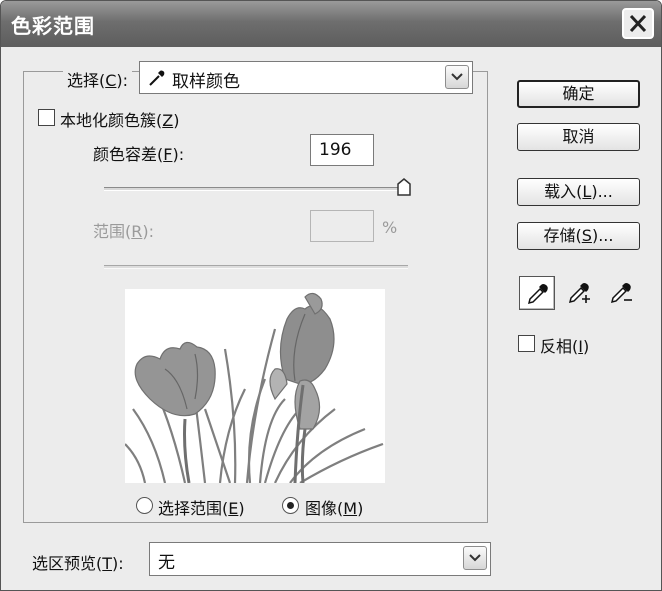 This screenshot has width=662, height=591. I want to click on view-mode-selection-radio, so click(144, 505).